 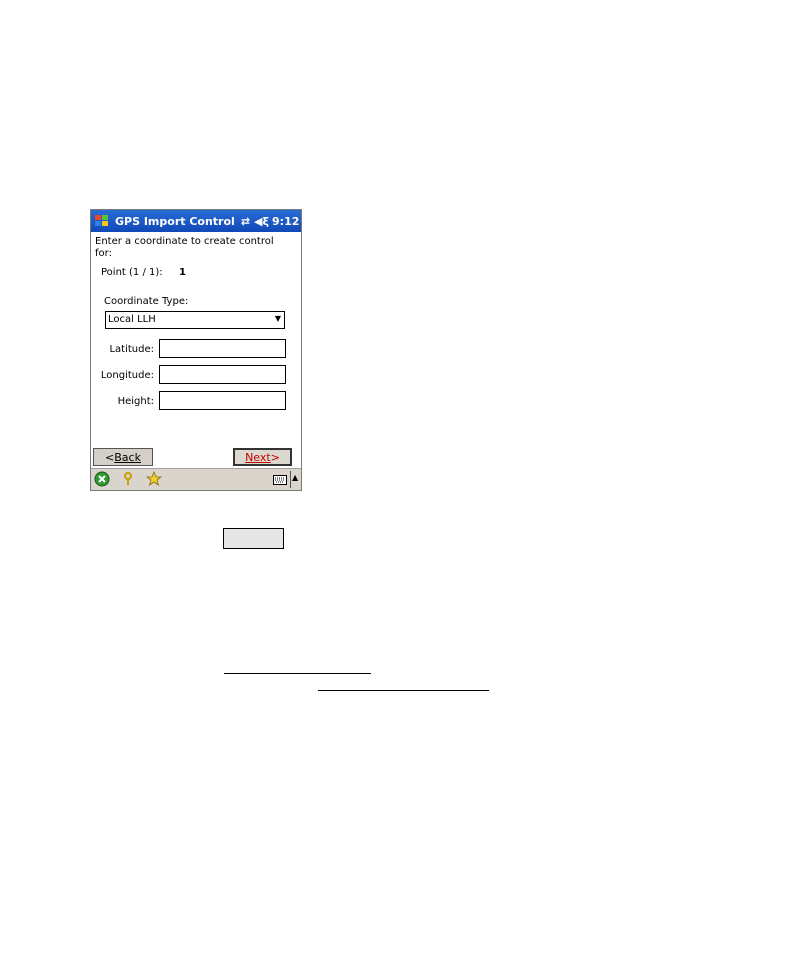 I want to click on sip-arrow-icon: ▲, so click(x=295, y=477).